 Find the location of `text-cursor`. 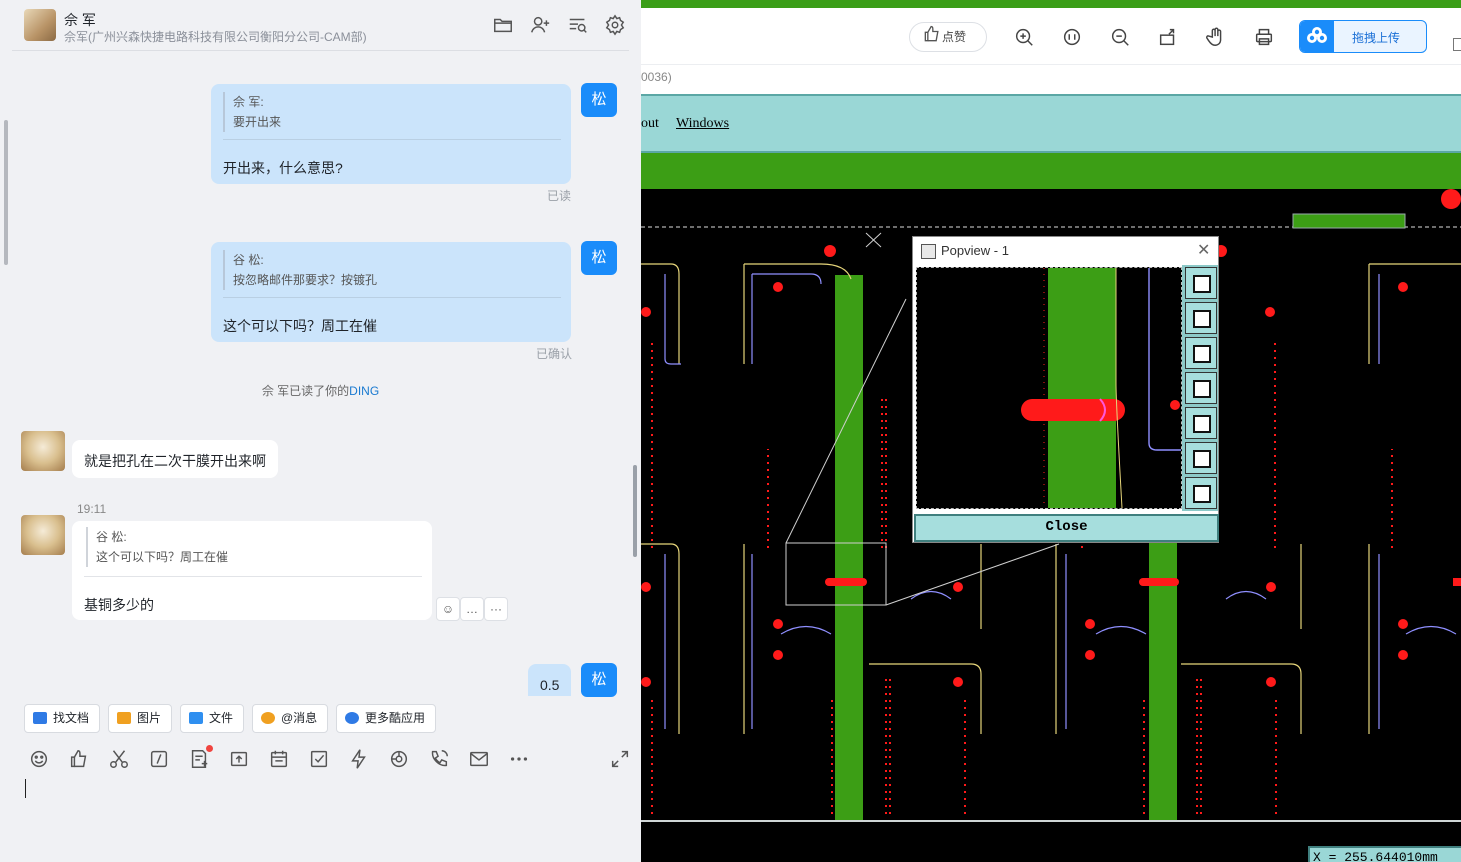

text-cursor is located at coordinates (25, 788).